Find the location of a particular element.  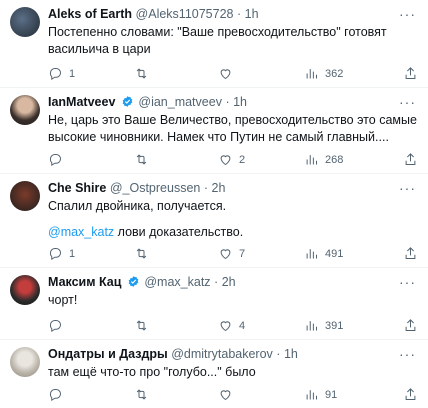

author-handle: @Aleks11075728 is located at coordinates (185, 14).